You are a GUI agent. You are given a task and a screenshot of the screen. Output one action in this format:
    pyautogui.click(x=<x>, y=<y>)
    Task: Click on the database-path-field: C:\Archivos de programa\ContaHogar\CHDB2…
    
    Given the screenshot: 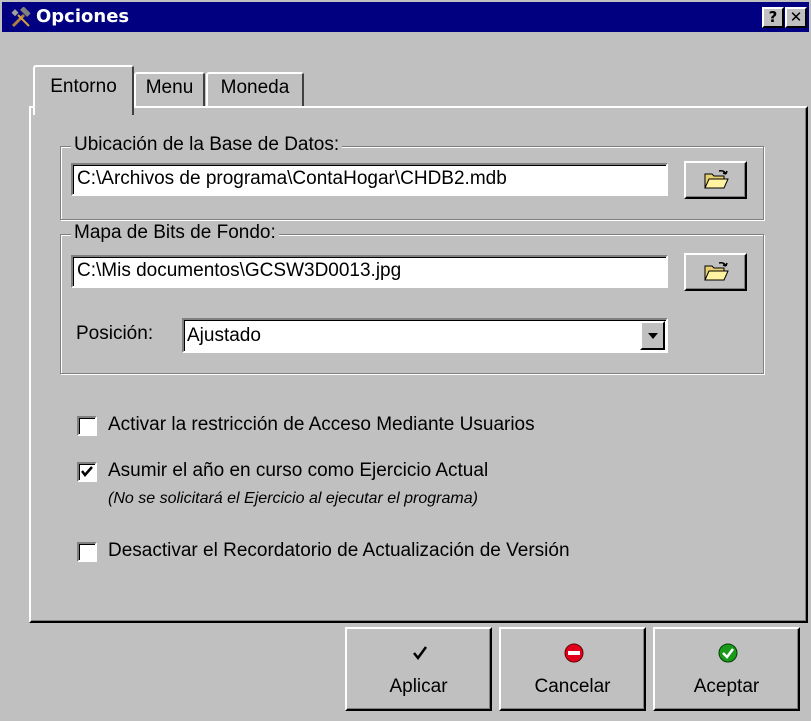 What is the action you would take?
    pyautogui.click(x=369, y=179)
    